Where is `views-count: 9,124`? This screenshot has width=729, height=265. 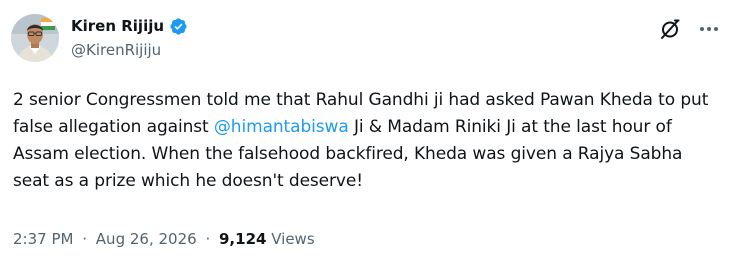
views-count: 9,124 is located at coordinates (243, 239).